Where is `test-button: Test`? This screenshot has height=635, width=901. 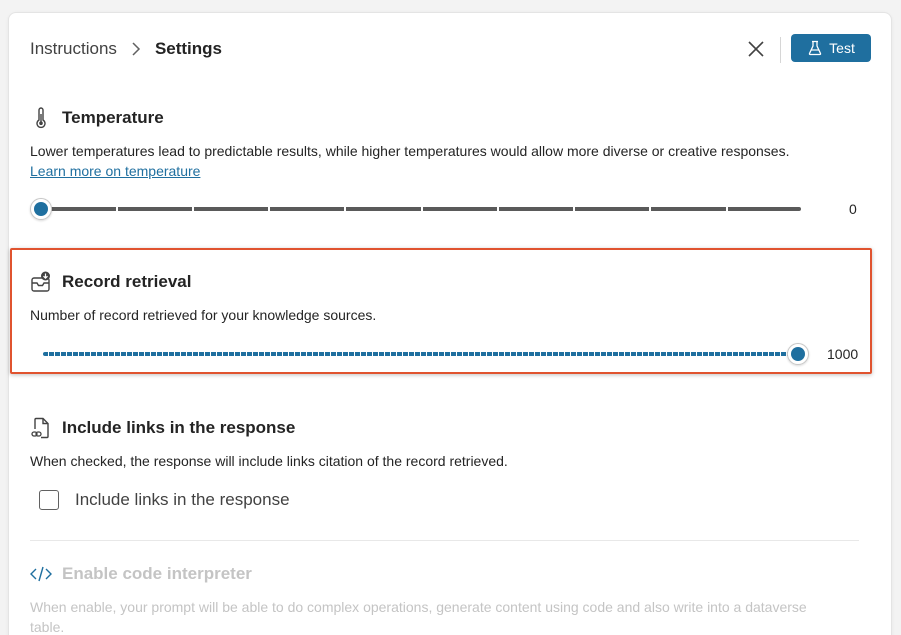
test-button: Test is located at coordinates (831, 48).